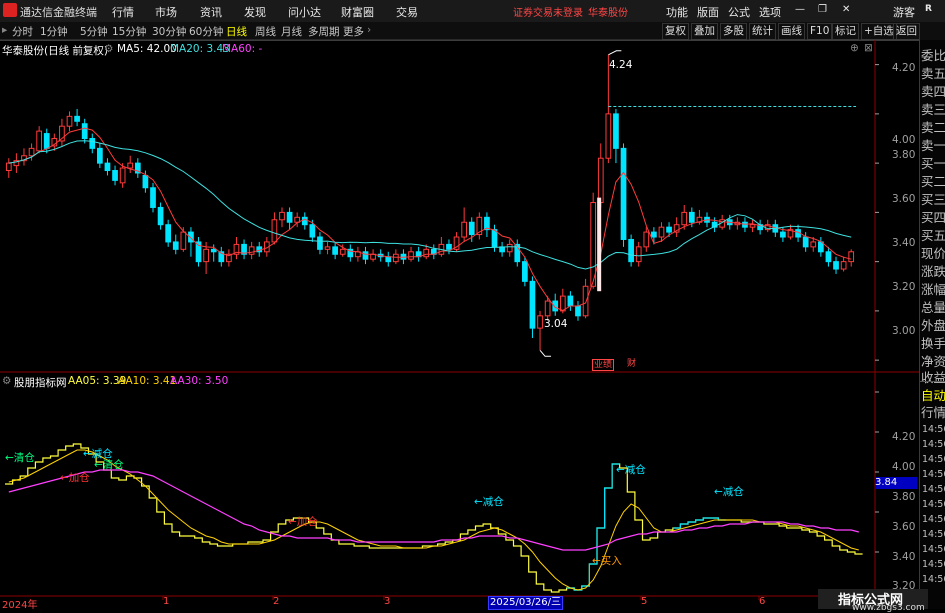 The width and height of the screenshot is (945, 613). What do you see at coordinates (904, 497) in the screenshot?
I see `indicator-tick: 3.80` at bounding box center [904, 497].